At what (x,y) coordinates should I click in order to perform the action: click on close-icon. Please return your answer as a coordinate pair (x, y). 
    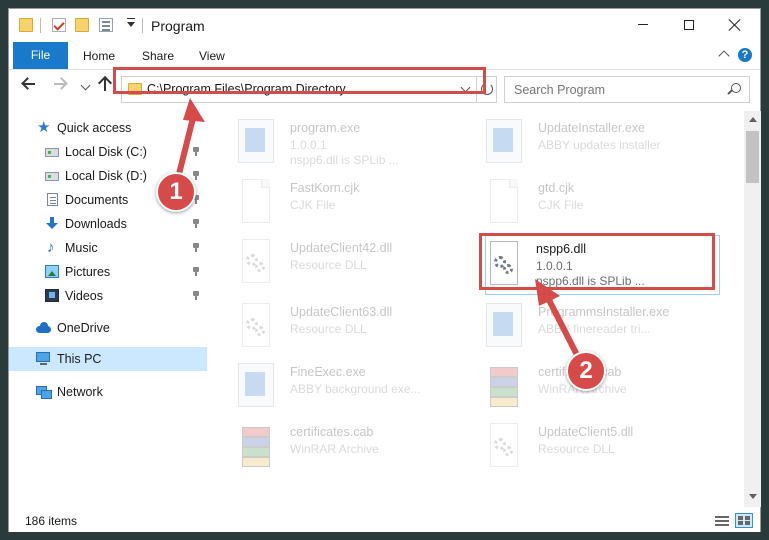
    Looking at the image, I should click on (735, 25).